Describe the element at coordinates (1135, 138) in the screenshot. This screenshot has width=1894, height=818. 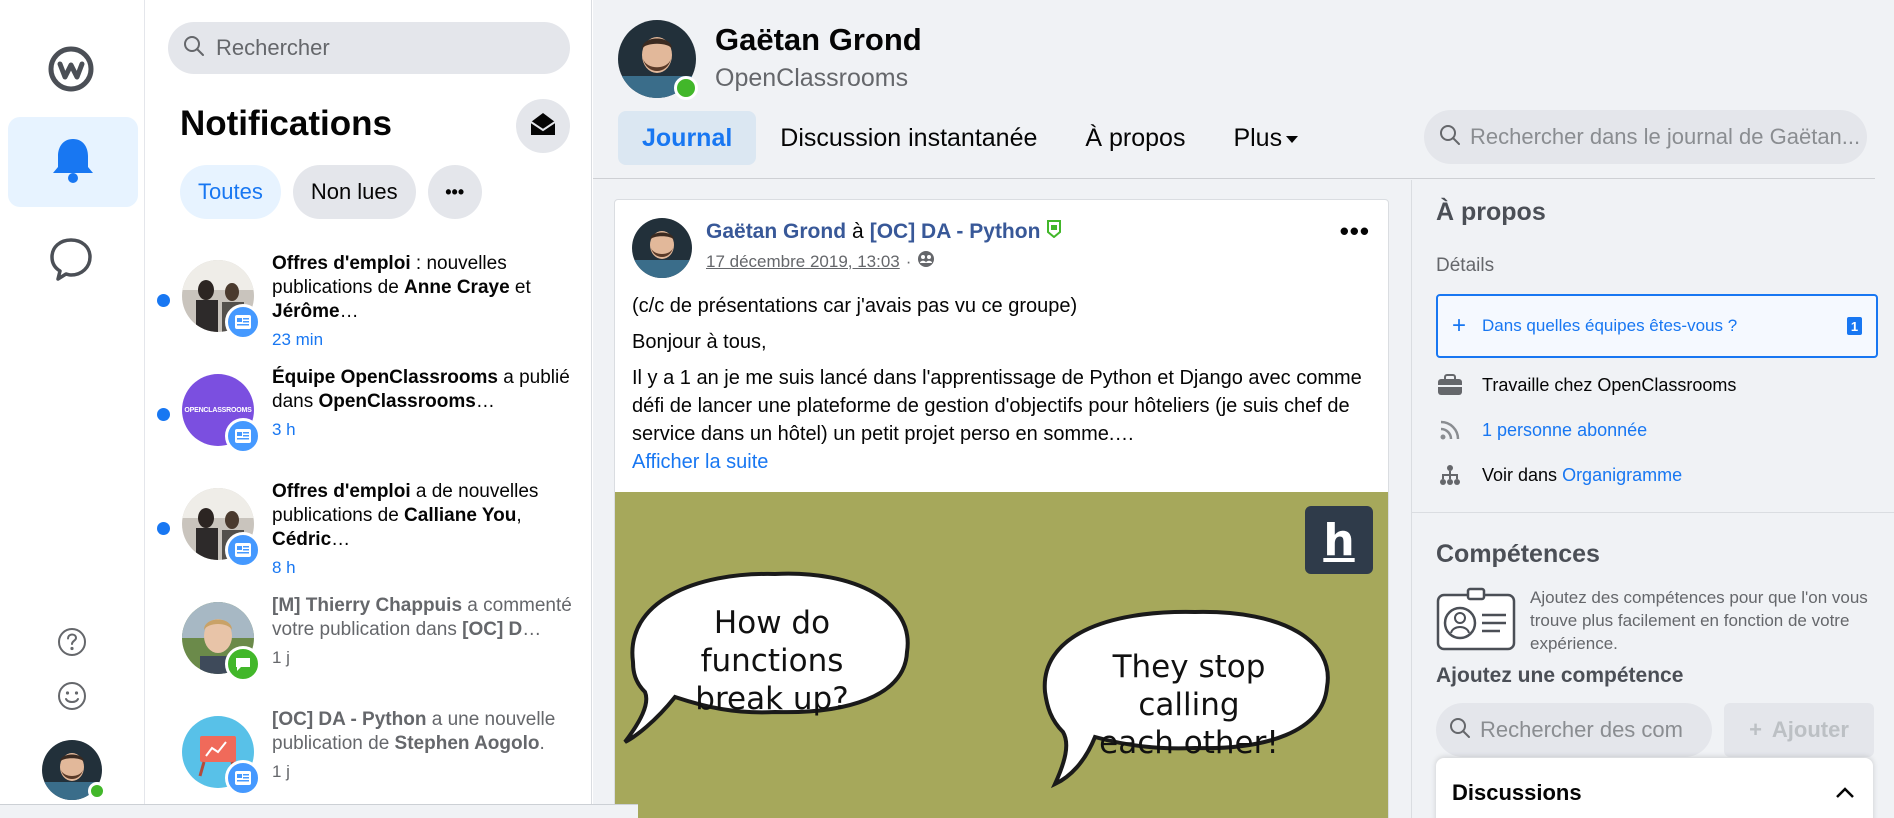
I see `tab-about: À propos` at that location.